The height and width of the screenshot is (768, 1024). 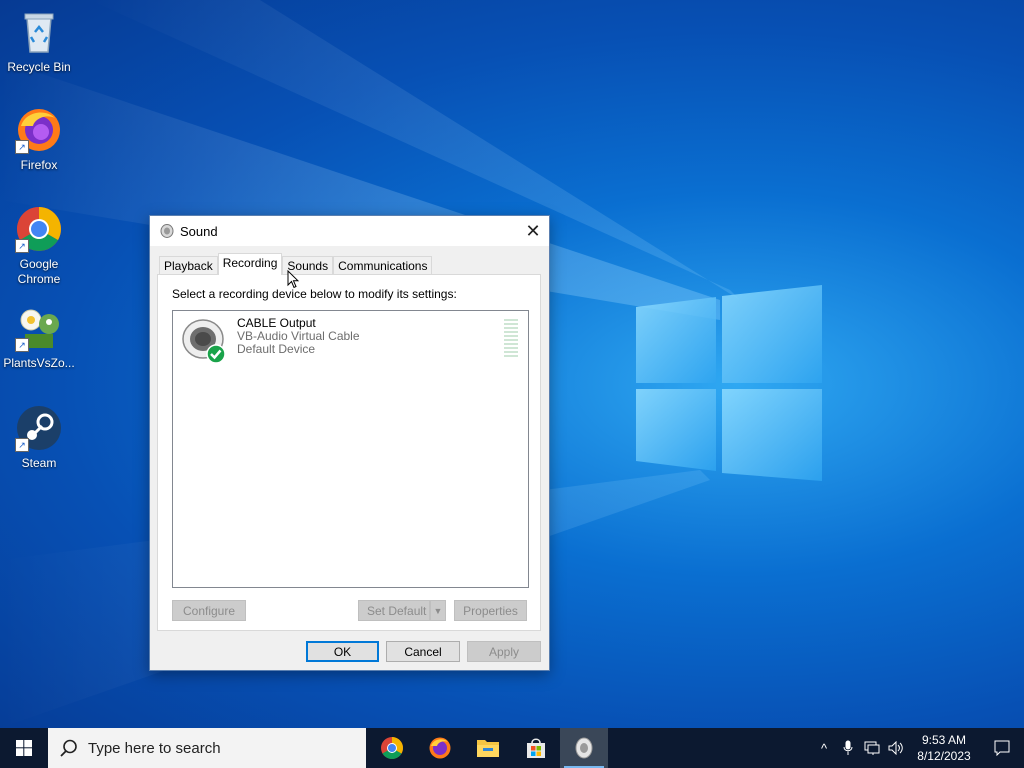 I want to click on desktop-icon-steam: ↗ Steam, so click(x=39, y=437).